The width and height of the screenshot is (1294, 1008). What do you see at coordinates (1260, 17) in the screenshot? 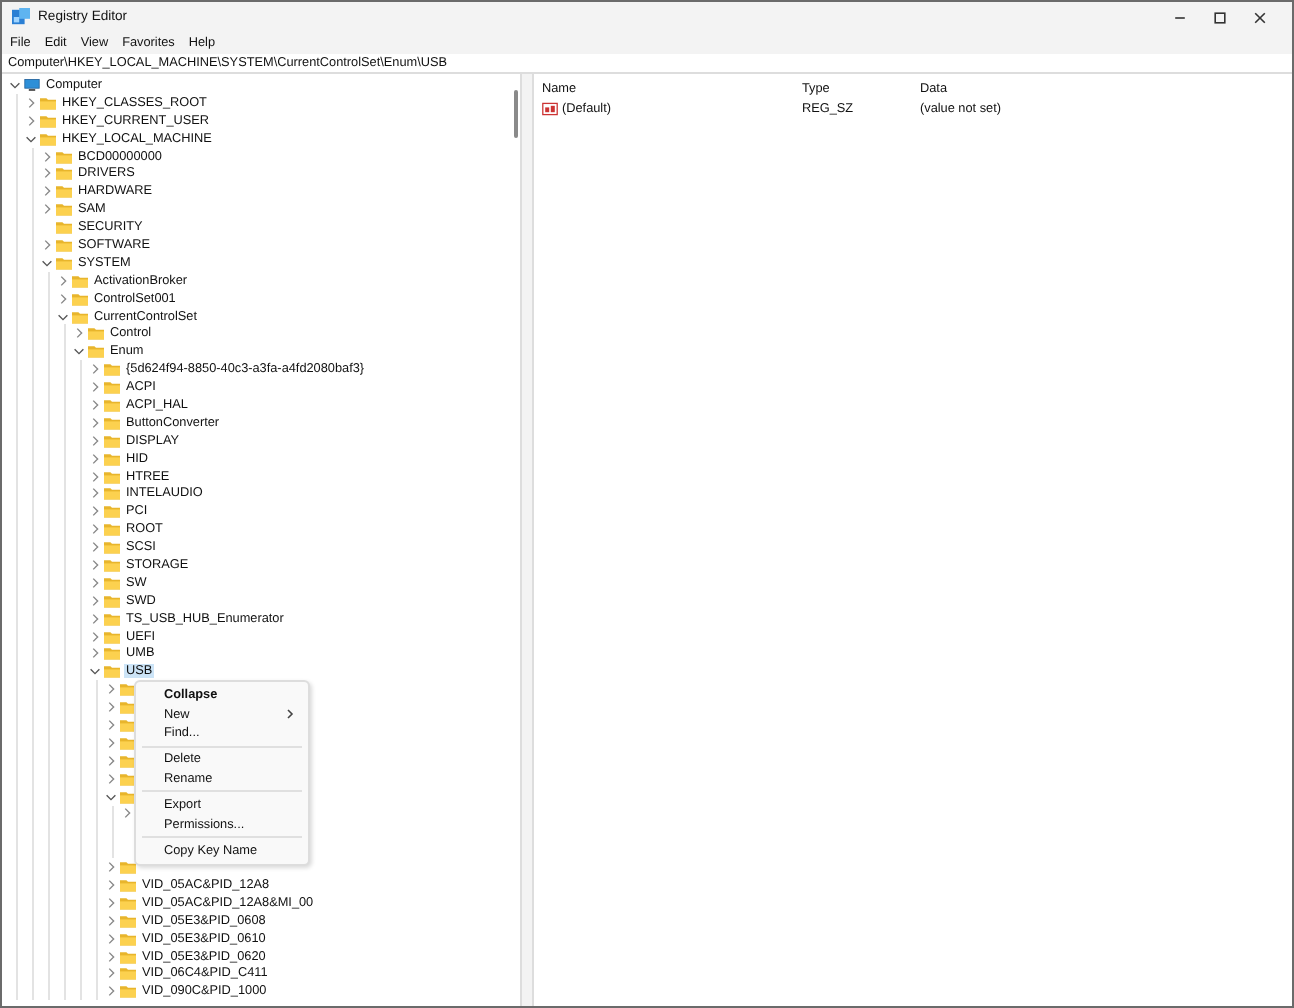
I see `close-icon` at bounding box center [1260, 17].